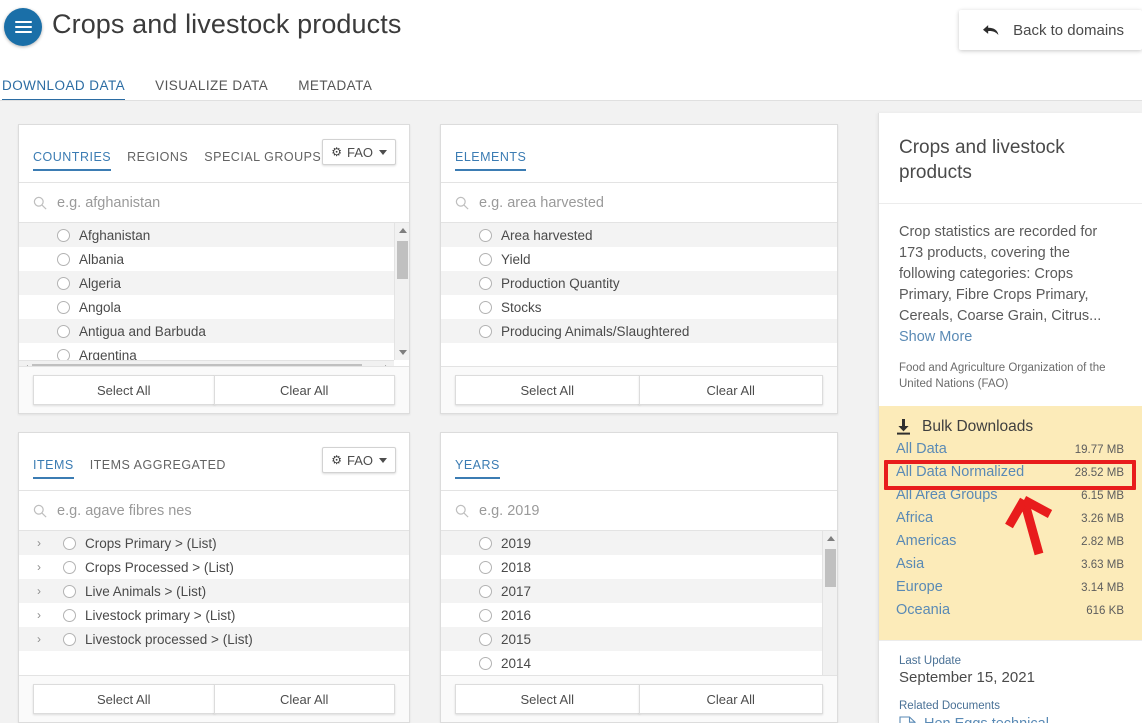 The width and height of the screenshot is (1142, 723). What do you see at coordinates (641, 202) in the screenshot?
I see `elements-filter-input` at bounding box center [641, 202].